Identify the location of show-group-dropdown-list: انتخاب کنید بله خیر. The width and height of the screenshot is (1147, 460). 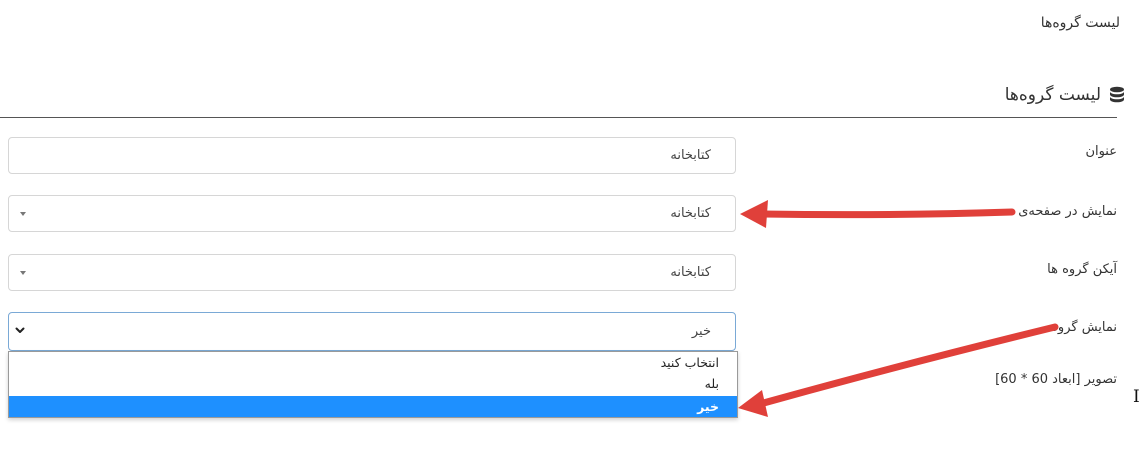
(373, 384).